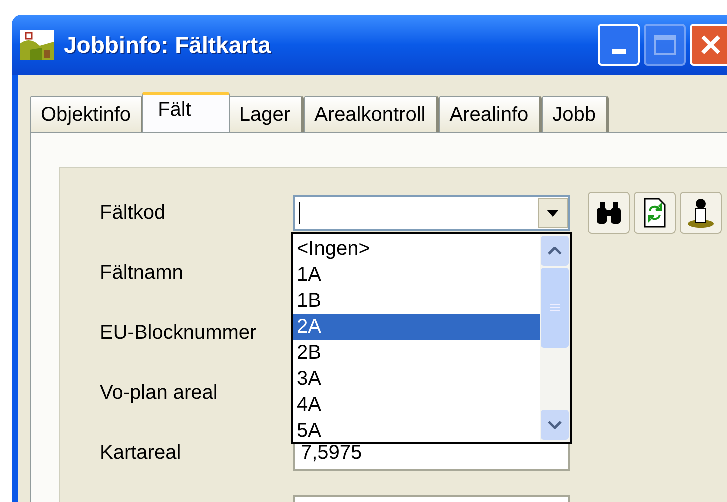 Image resolution: width=727 pixels, height=502 pixels. I want to click on field-label: EU-Blocknummer, so click(179, 333).